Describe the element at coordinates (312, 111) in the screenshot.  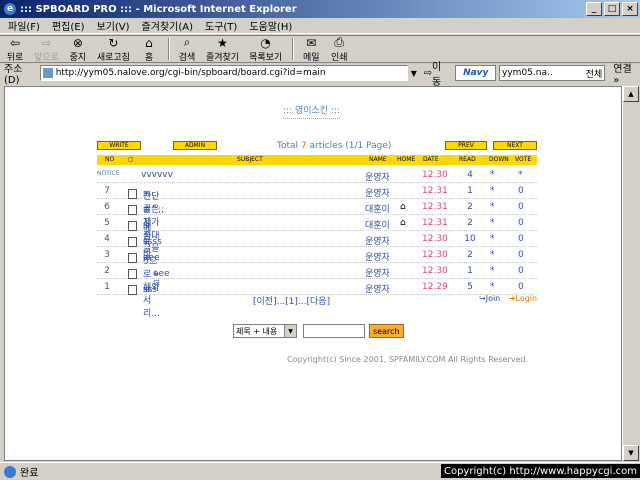
I see `board-title: ::: 영이스킨 :::` at that location.